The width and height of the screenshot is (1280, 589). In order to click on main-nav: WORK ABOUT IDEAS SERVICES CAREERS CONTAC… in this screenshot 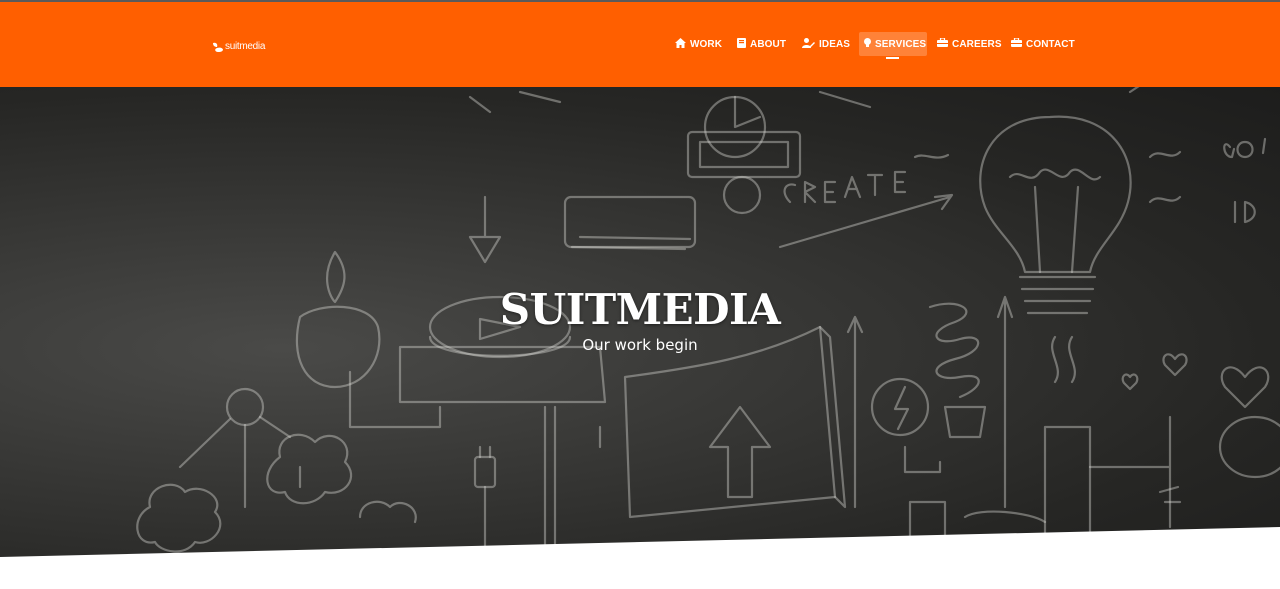, I will do `click(640, 46)`.